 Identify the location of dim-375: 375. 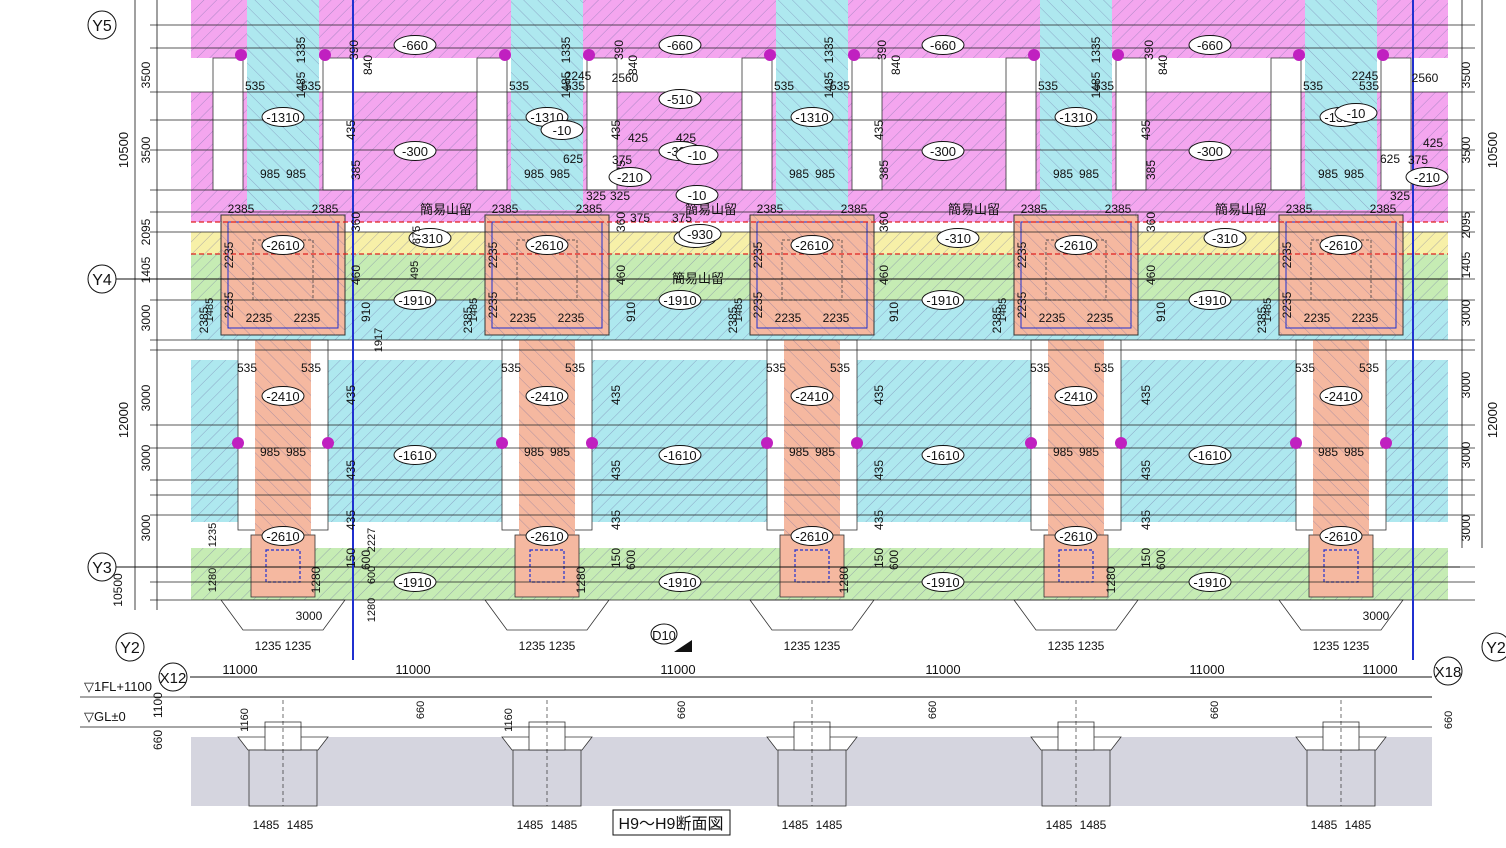
(640, 218).